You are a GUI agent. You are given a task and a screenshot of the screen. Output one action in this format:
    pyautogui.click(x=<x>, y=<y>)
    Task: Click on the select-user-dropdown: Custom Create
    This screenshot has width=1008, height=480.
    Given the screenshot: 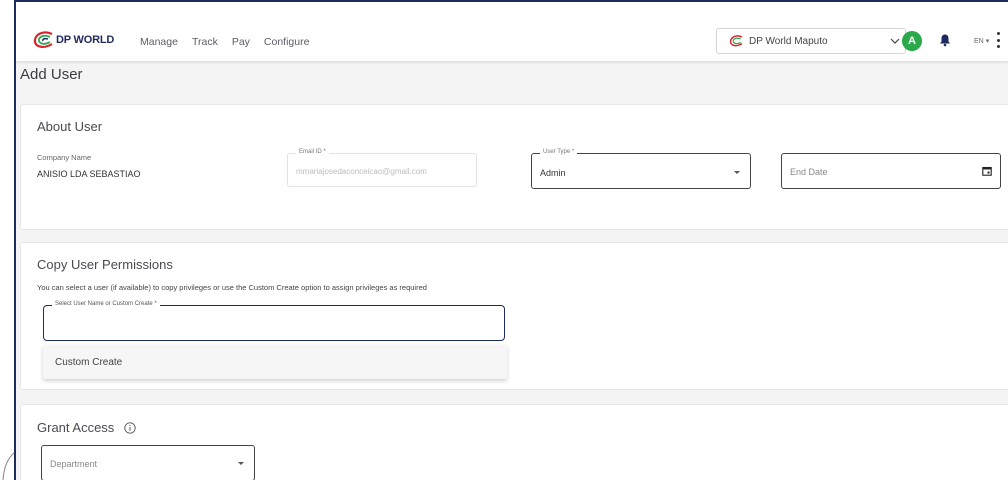 What is the action you would take?
    pyautogui.click(x=275, y=362)
    